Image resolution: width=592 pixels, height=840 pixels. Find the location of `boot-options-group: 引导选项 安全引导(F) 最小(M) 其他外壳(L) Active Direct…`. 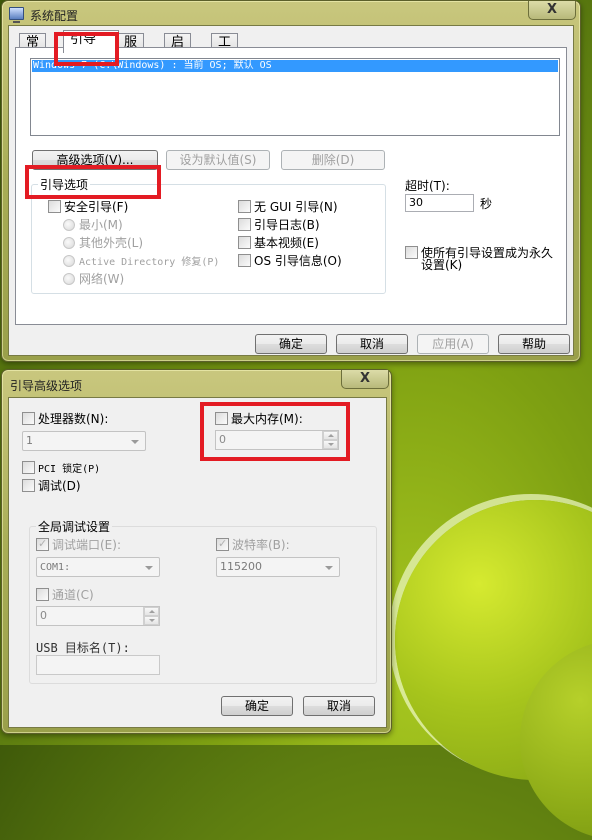

boot-options-group: 引导选项 安全引导(F) 最小(M) 其他外壳(L) Active Direct… is located at coordinates (208, 235).